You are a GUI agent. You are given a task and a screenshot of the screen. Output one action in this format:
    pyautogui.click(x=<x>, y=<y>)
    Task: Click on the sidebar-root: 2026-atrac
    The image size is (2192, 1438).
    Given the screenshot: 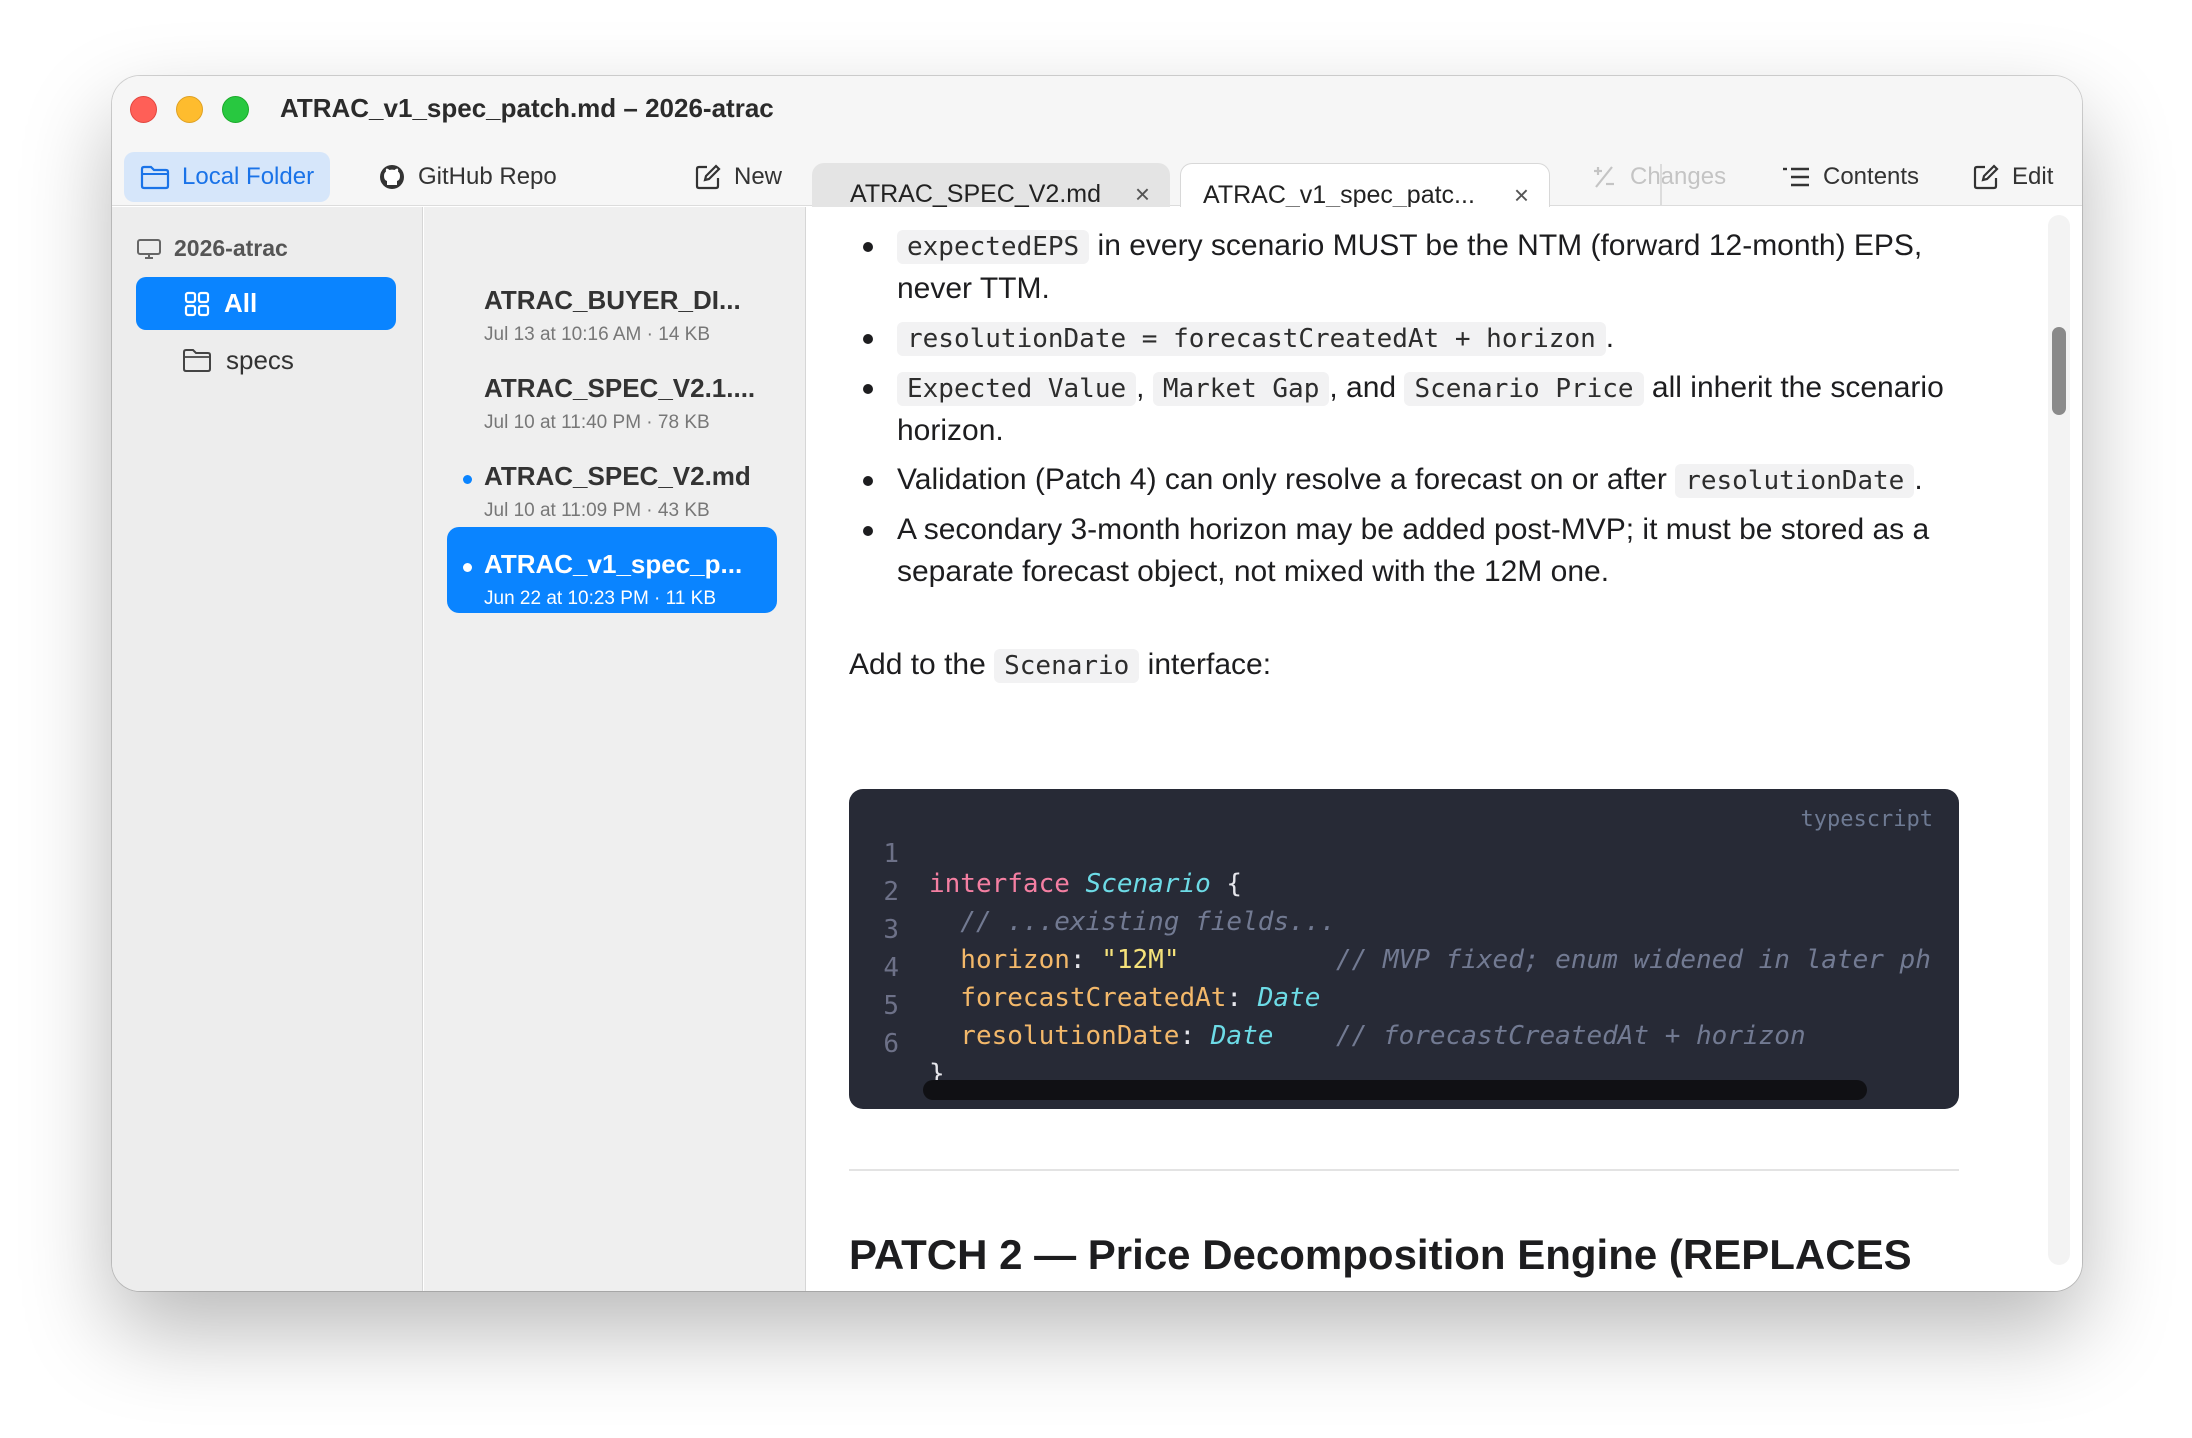 What is the action you would take?
    pyautogui.click(x=212, y=248)
    